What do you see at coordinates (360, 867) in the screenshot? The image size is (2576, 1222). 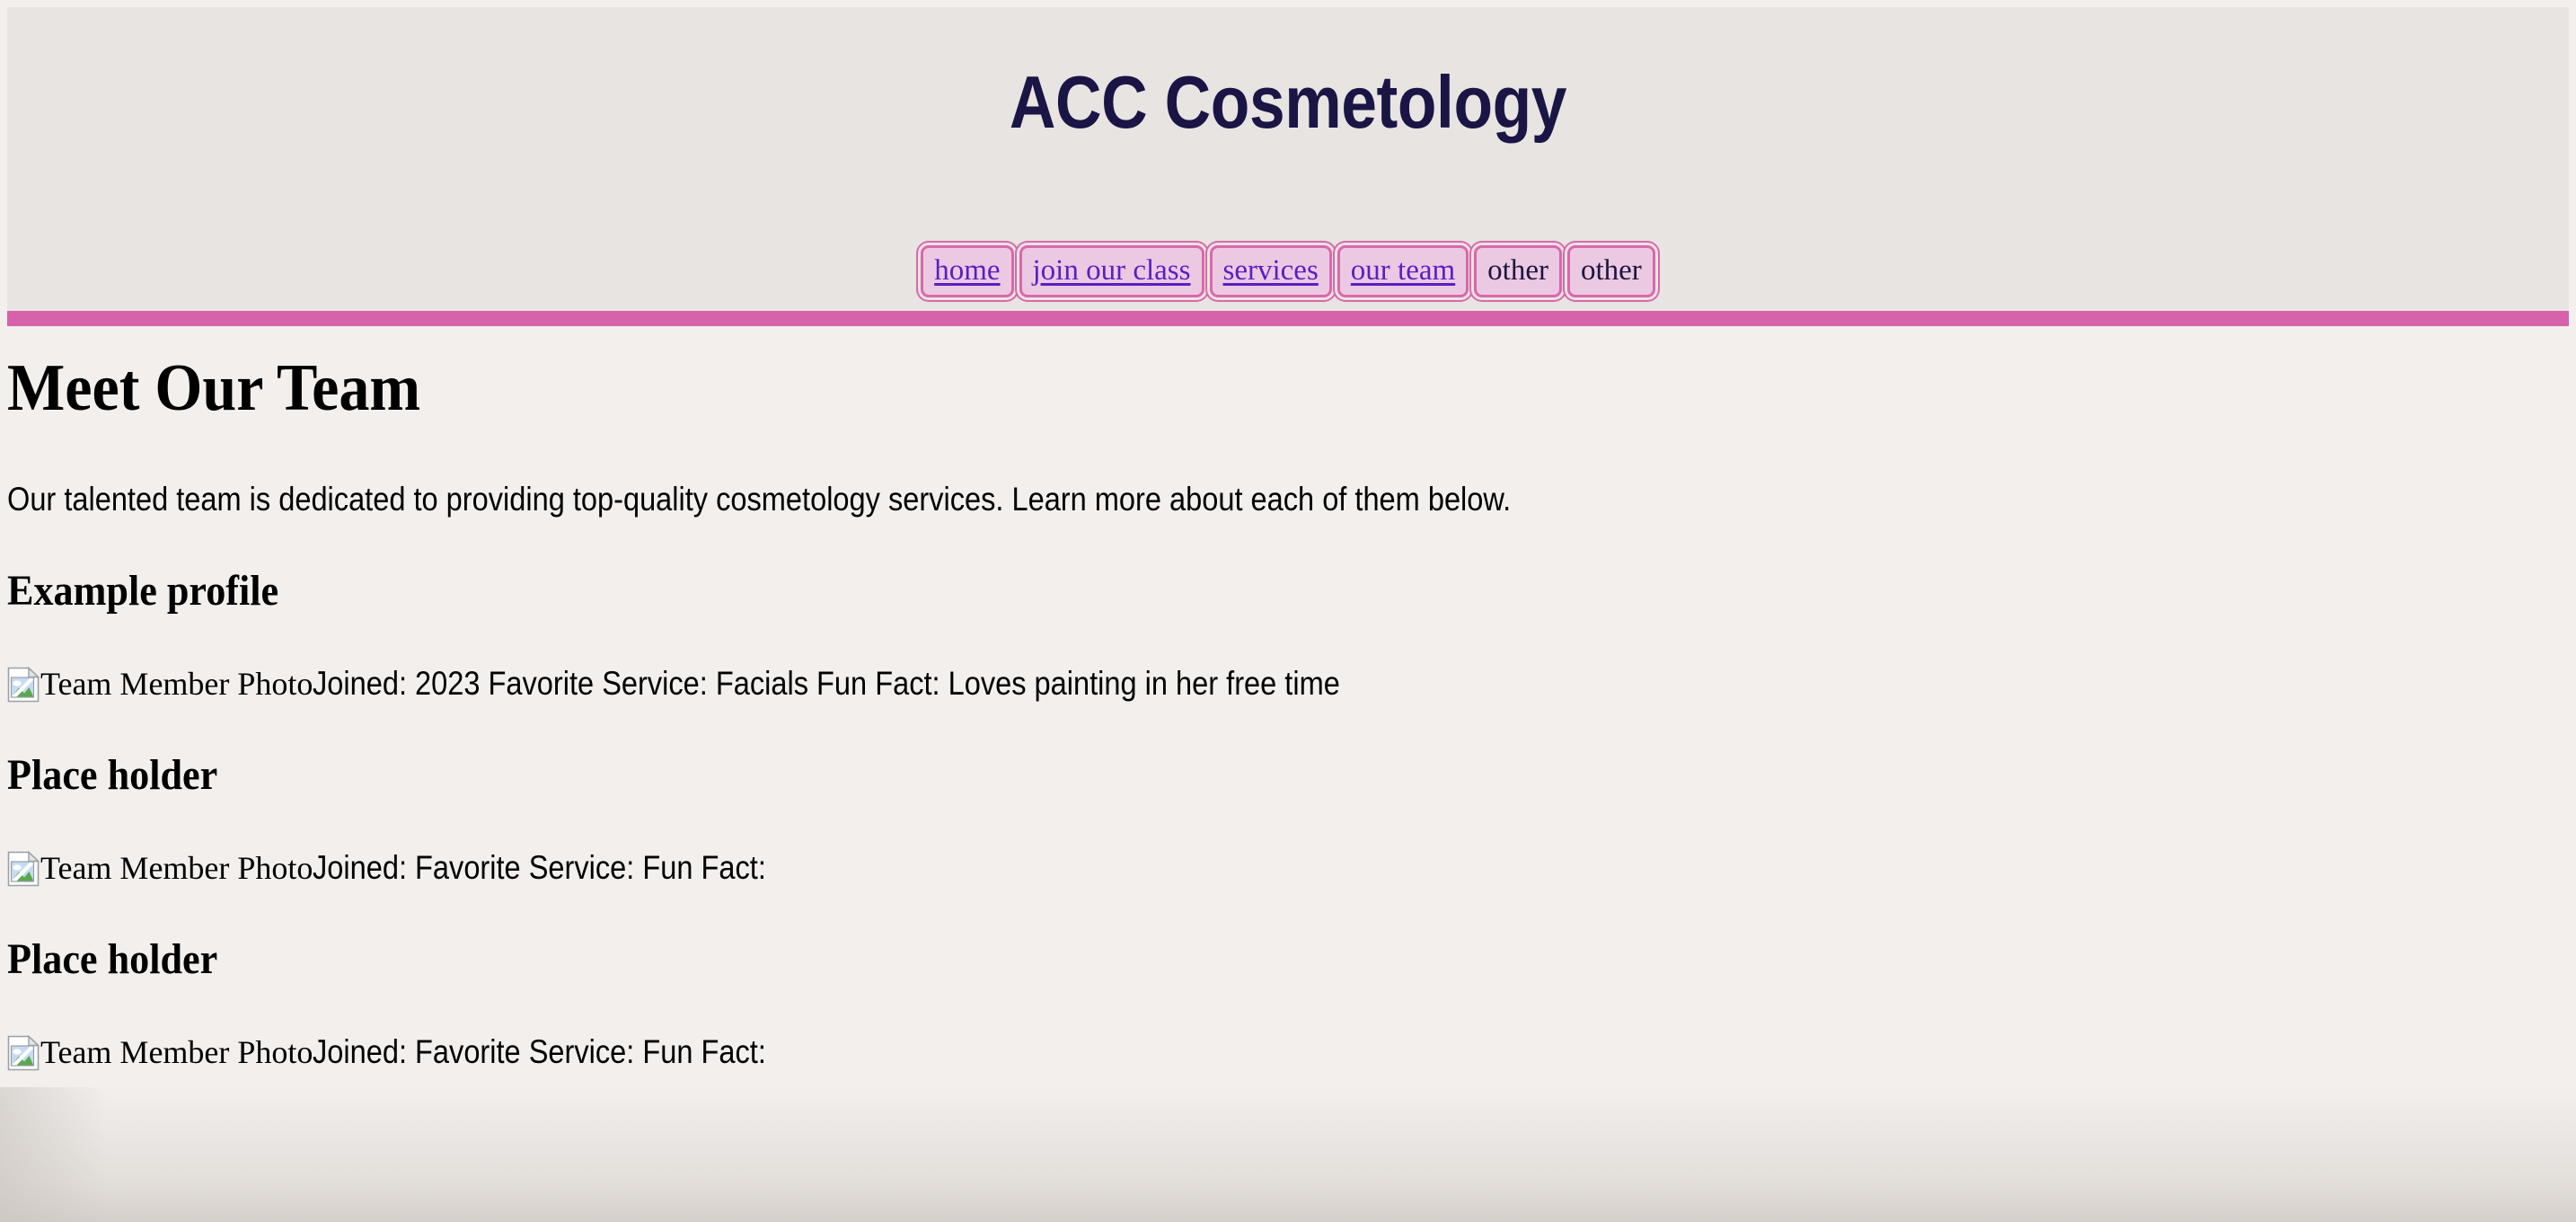 I see `joined-label-2: Joined:` at bounding box center [360, 867].